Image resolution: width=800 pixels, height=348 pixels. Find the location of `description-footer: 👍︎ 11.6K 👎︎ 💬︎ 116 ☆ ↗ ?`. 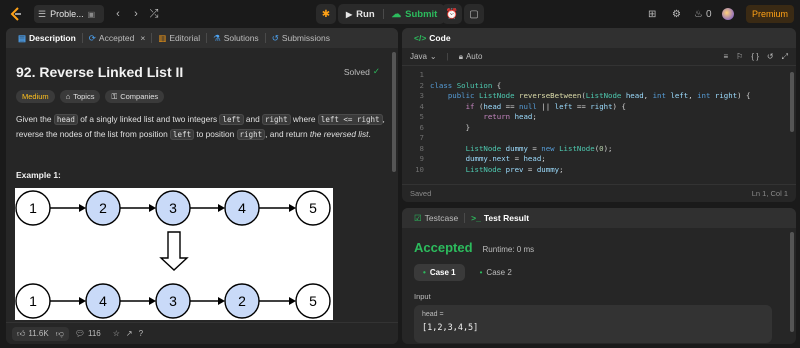

description-footer: 👍︎ 11.6K 👎︎ 💬︎ 116 ☆ ↗ ? is located at coordinates (202, 333).